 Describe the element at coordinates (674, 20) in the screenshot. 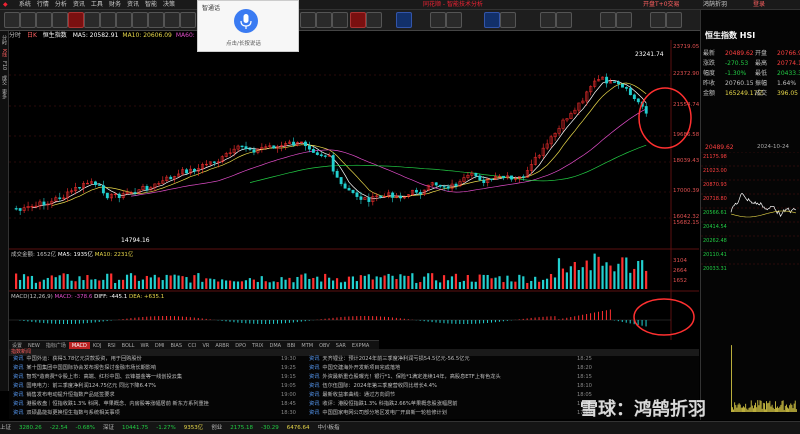

I see `grid-icon` at that location.